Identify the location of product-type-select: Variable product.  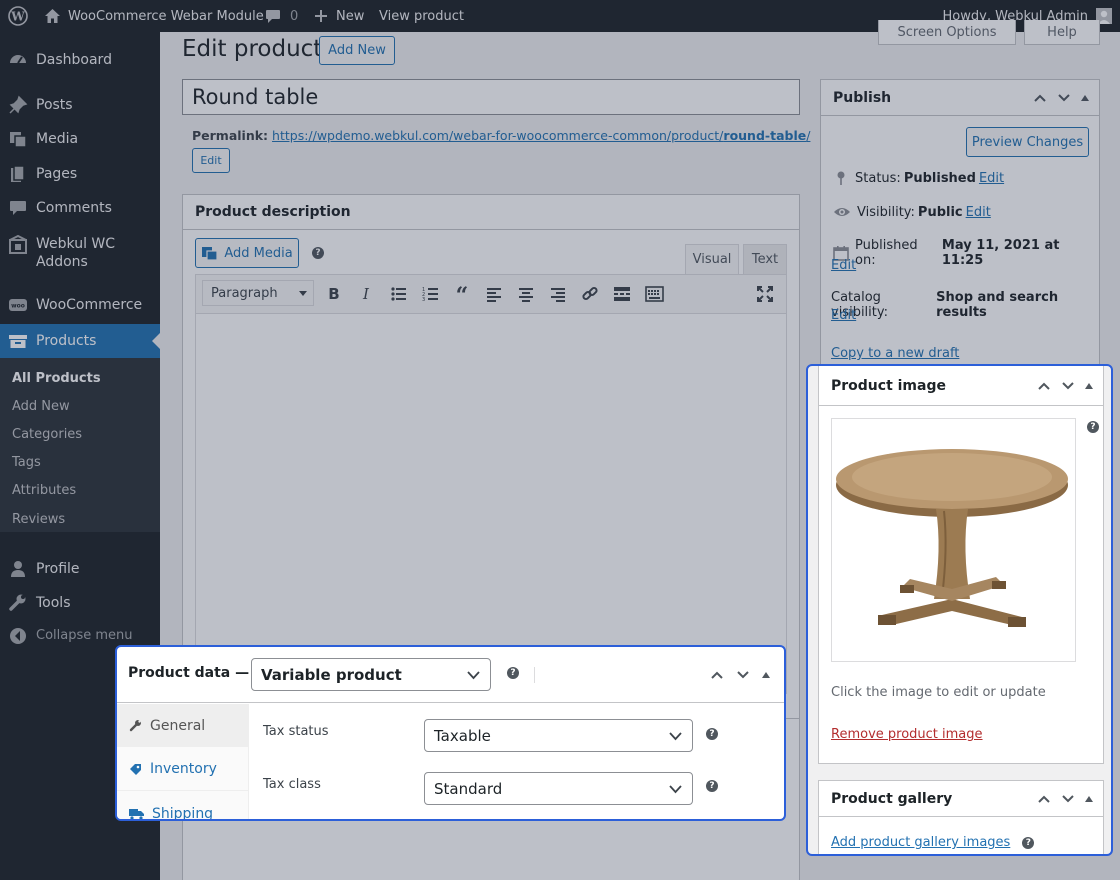
(371, 674).